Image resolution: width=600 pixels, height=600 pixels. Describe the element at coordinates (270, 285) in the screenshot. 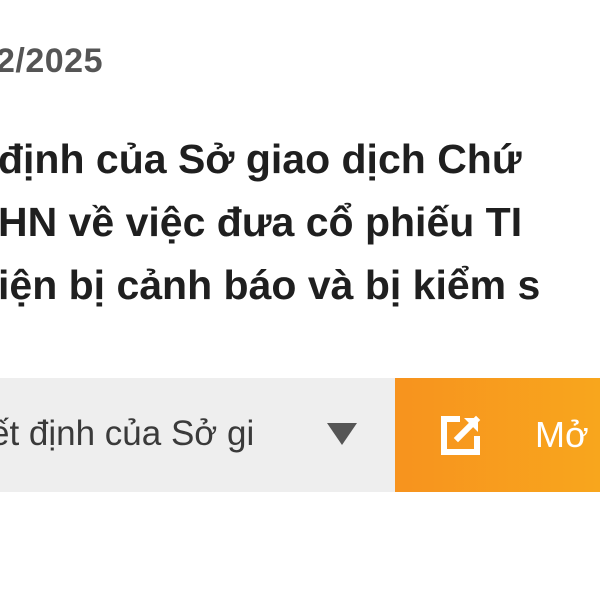

I see `title-line-3: iện bị cảnh báo và bị kiểm s` at that location.